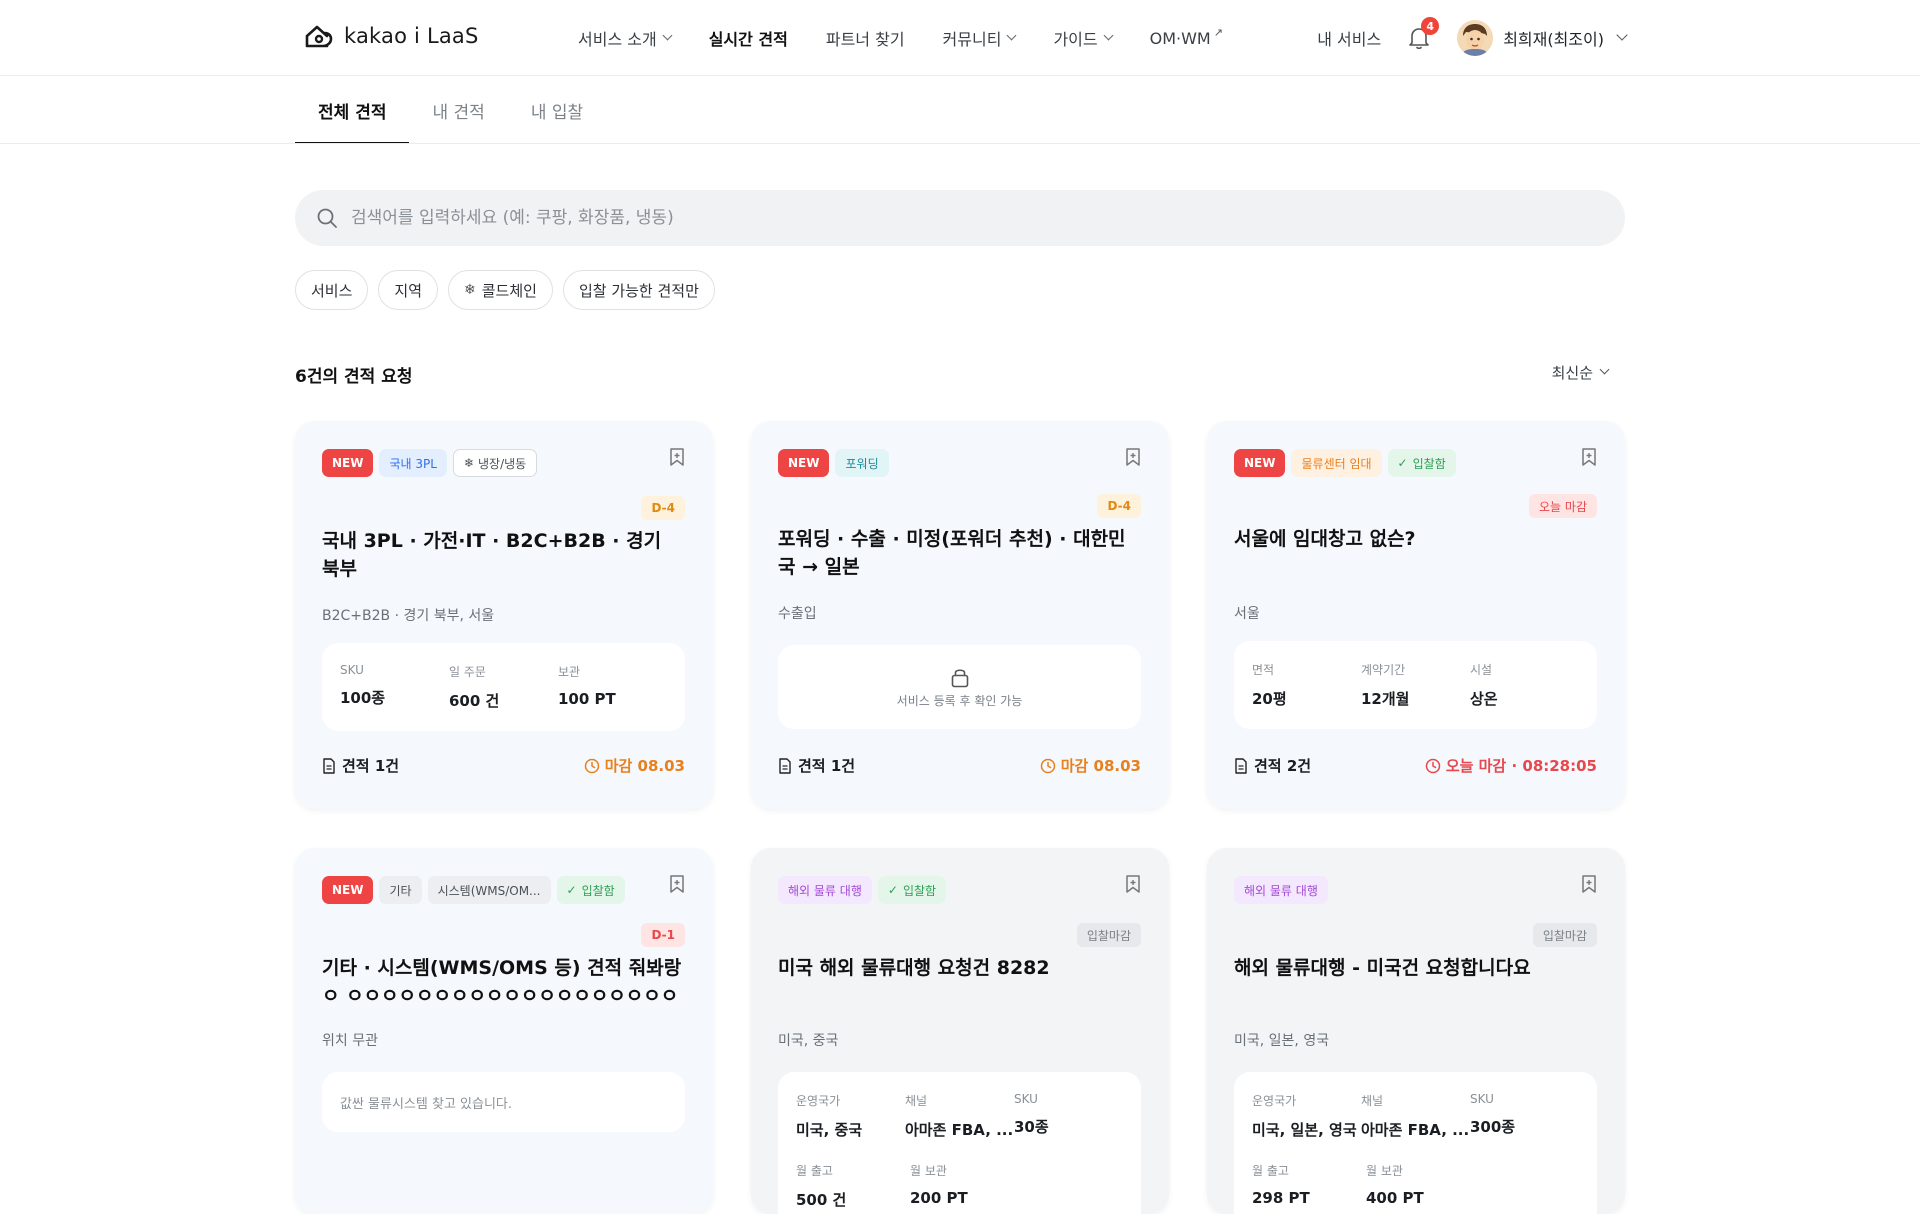  I want to click on document-icon, so click(1241, 765).